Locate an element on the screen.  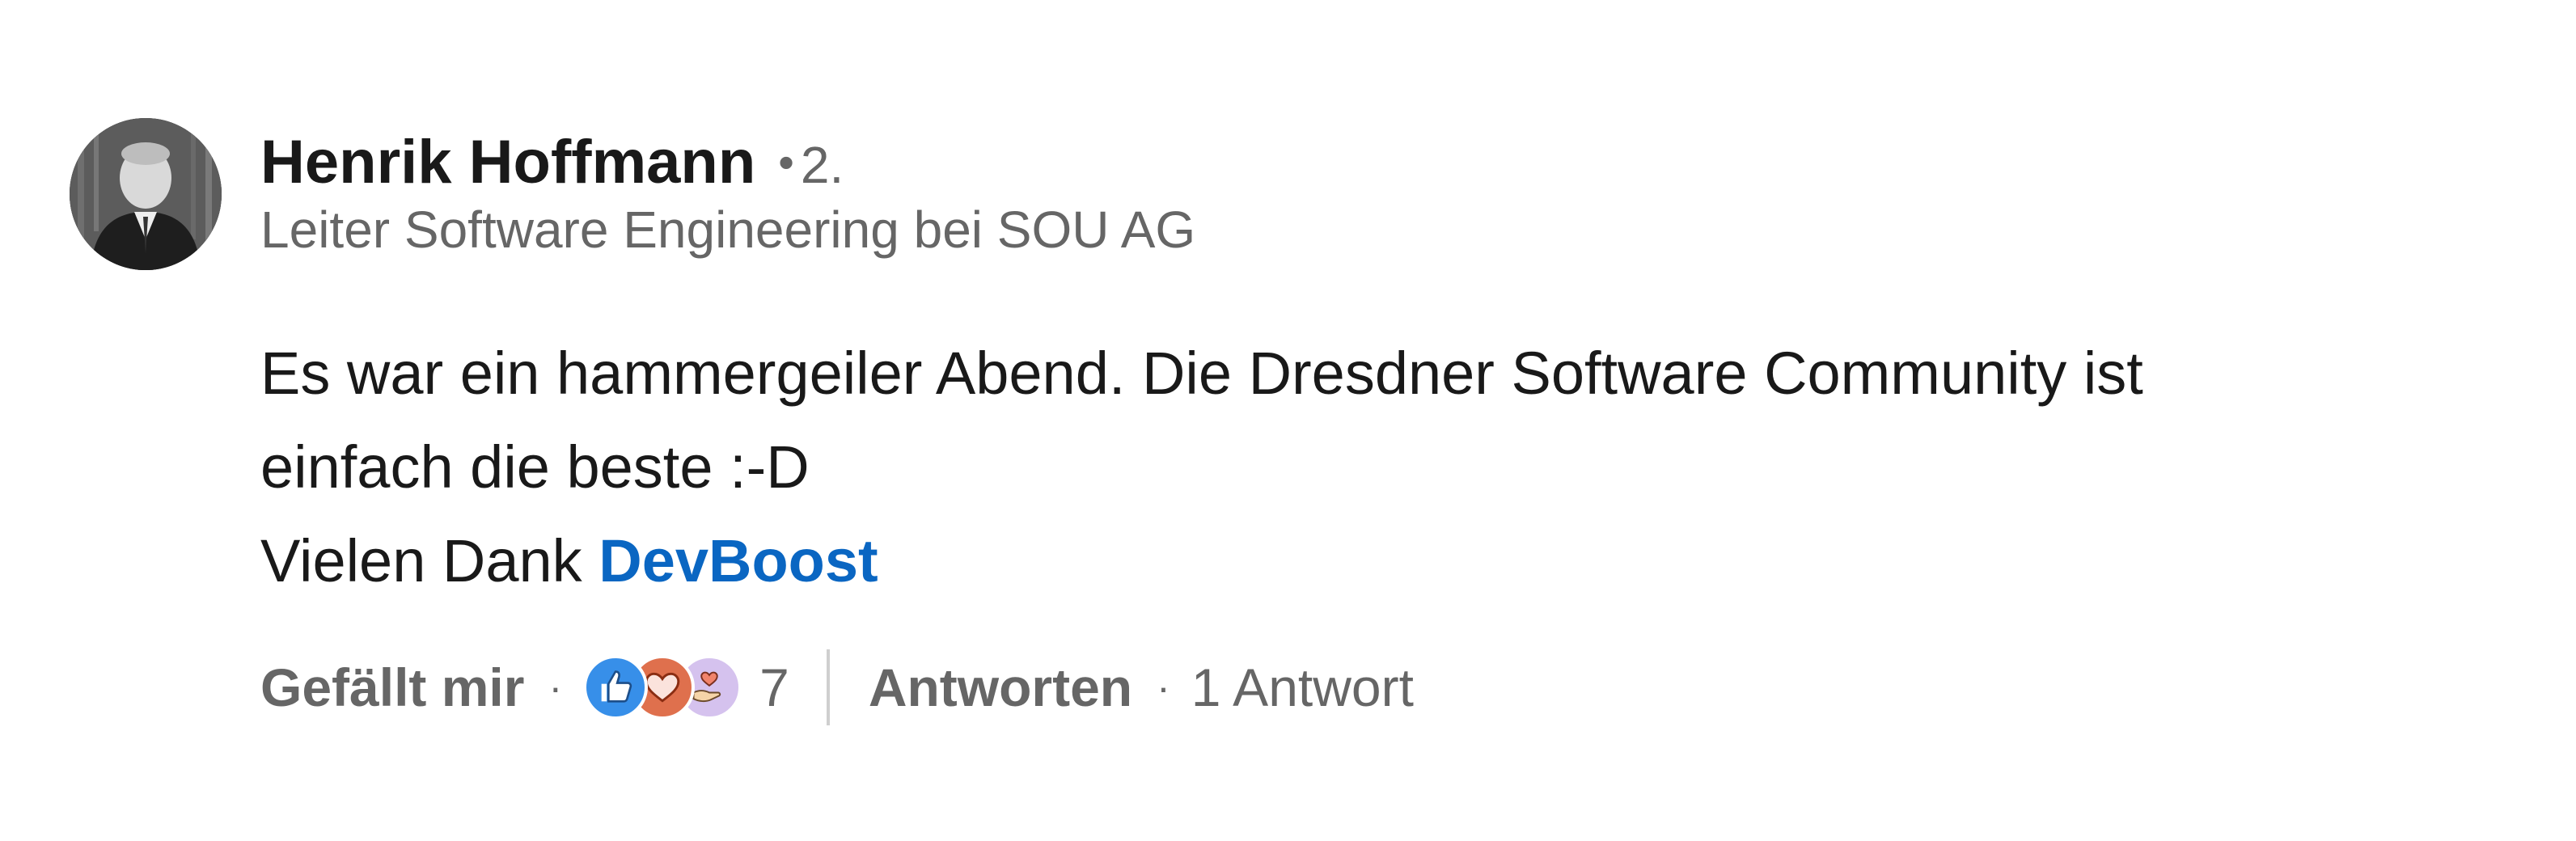
connection-degree: 2. is located at coordinates (822, 165).